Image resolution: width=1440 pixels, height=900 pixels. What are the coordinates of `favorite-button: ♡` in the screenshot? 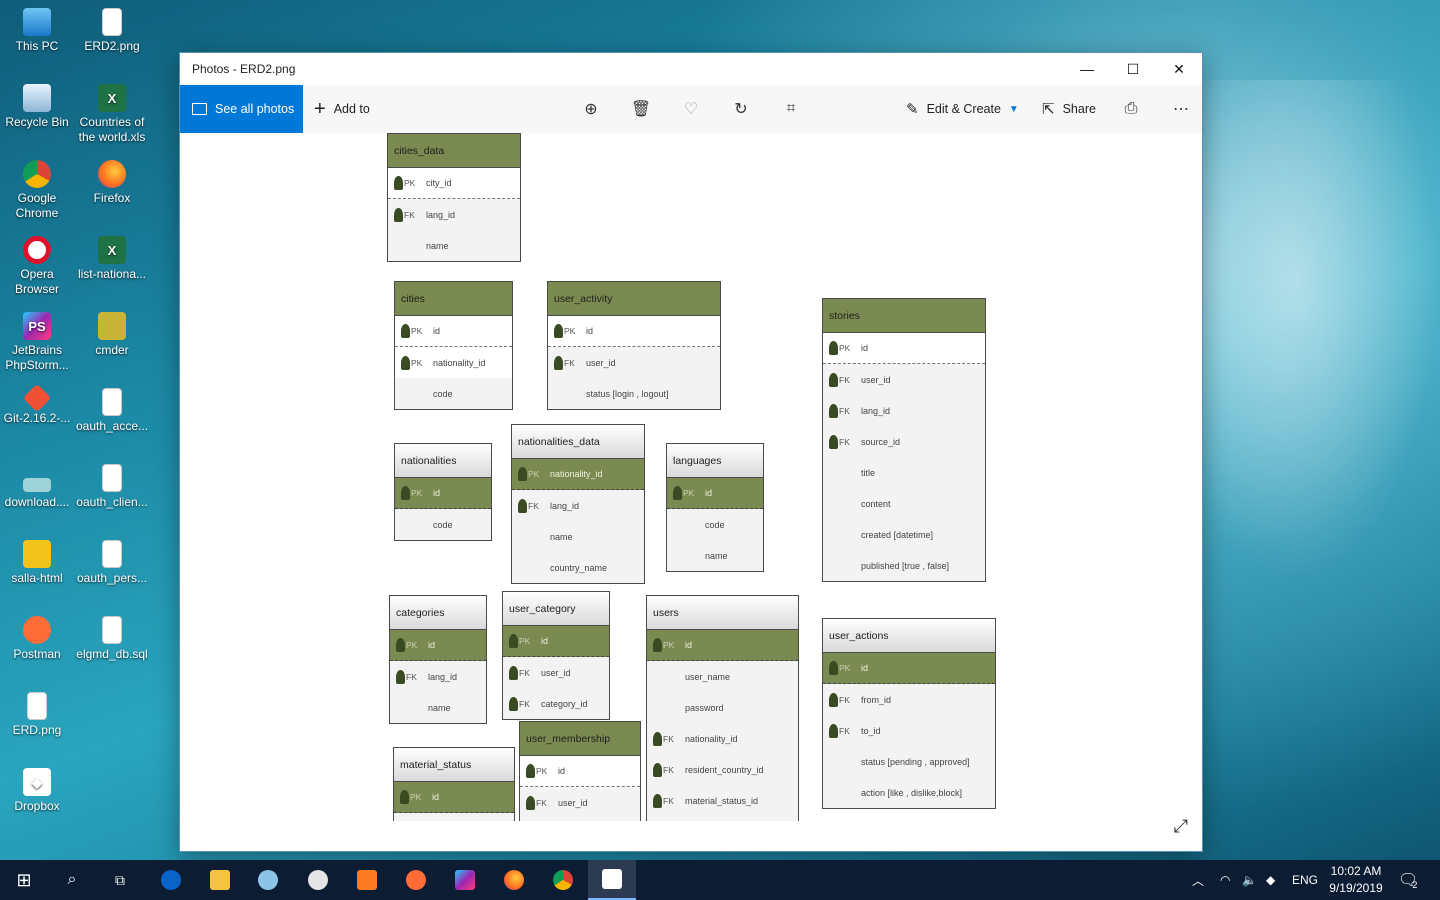 It's located at (691, 109).